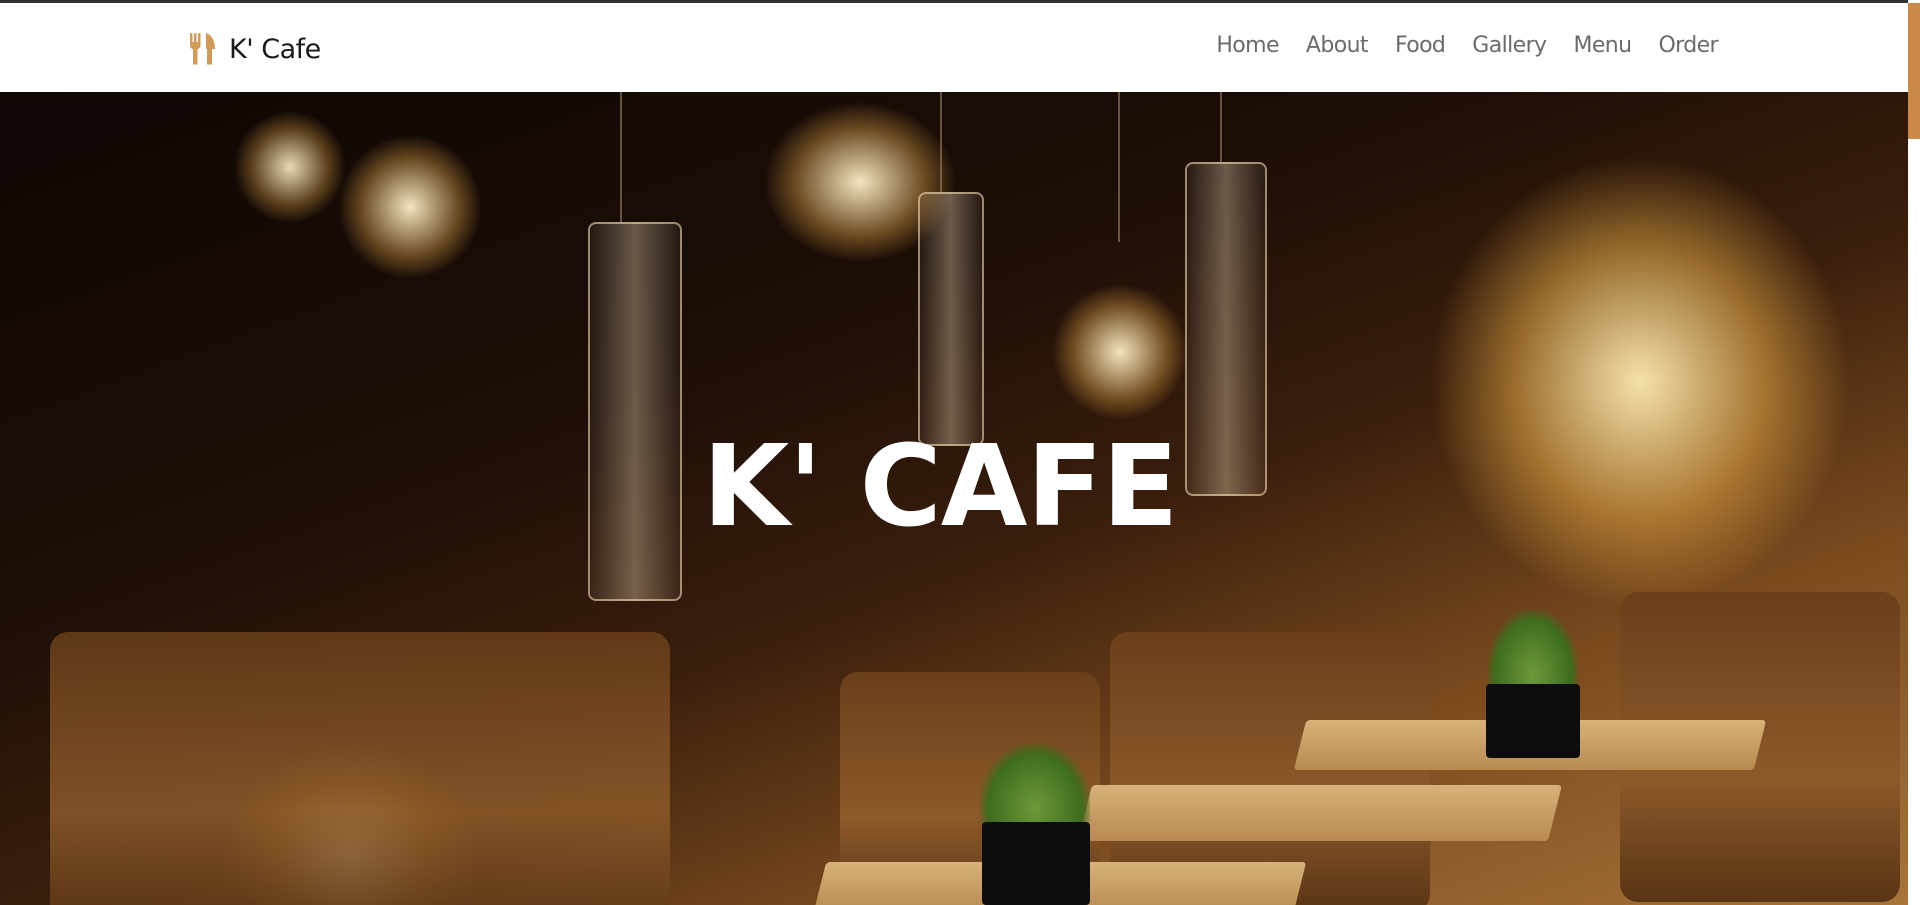 This screenshot has height=905, width=1920. I want to click on scrollbar-thumb, so click(1914, 71).